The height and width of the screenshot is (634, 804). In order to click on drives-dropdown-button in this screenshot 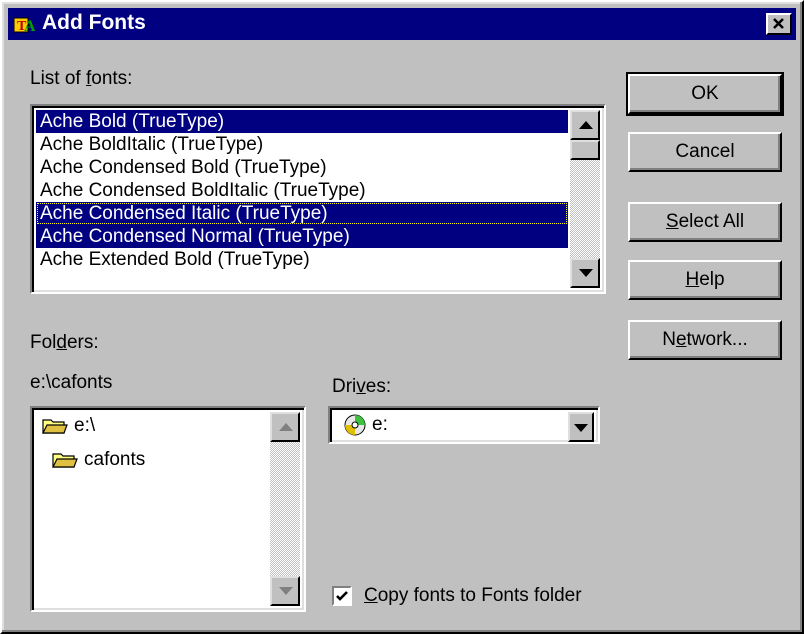, I will do `click(581, 427)`.